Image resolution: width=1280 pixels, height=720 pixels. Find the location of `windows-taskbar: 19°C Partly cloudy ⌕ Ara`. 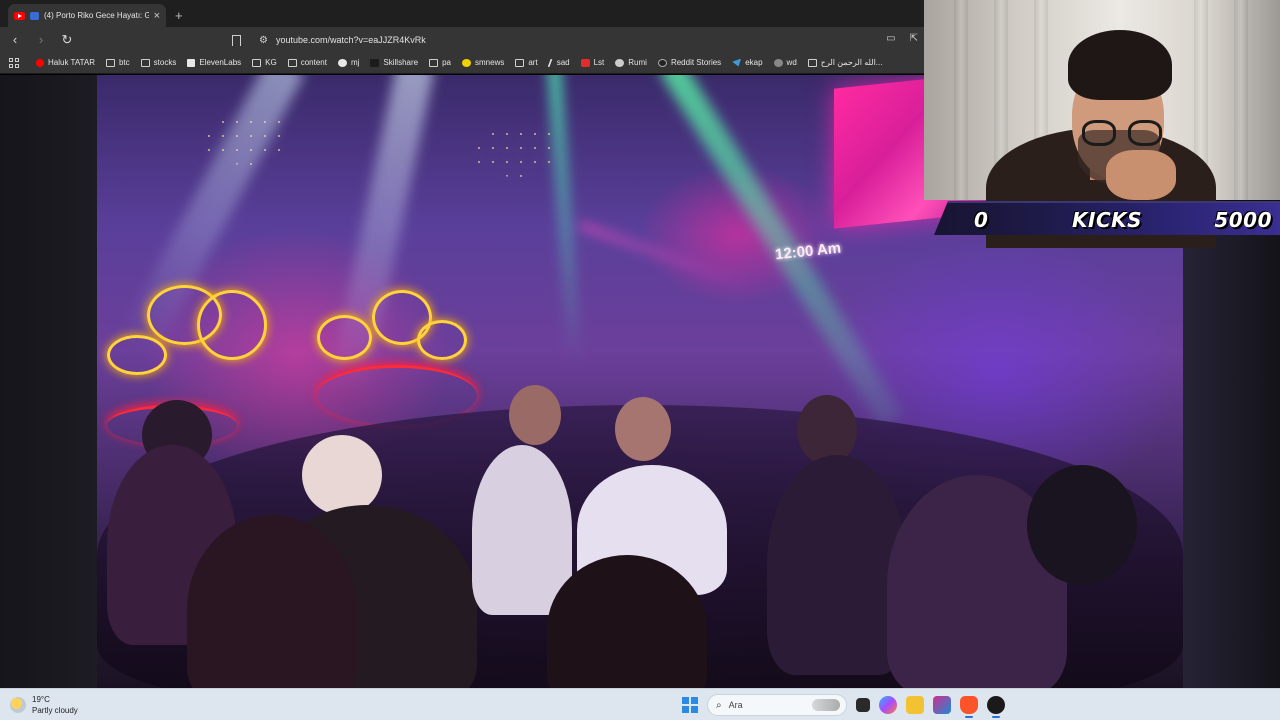

windows-taskbar: 19°C Partly cloudy ⌕ Ara is located at coordinates (640, 704).